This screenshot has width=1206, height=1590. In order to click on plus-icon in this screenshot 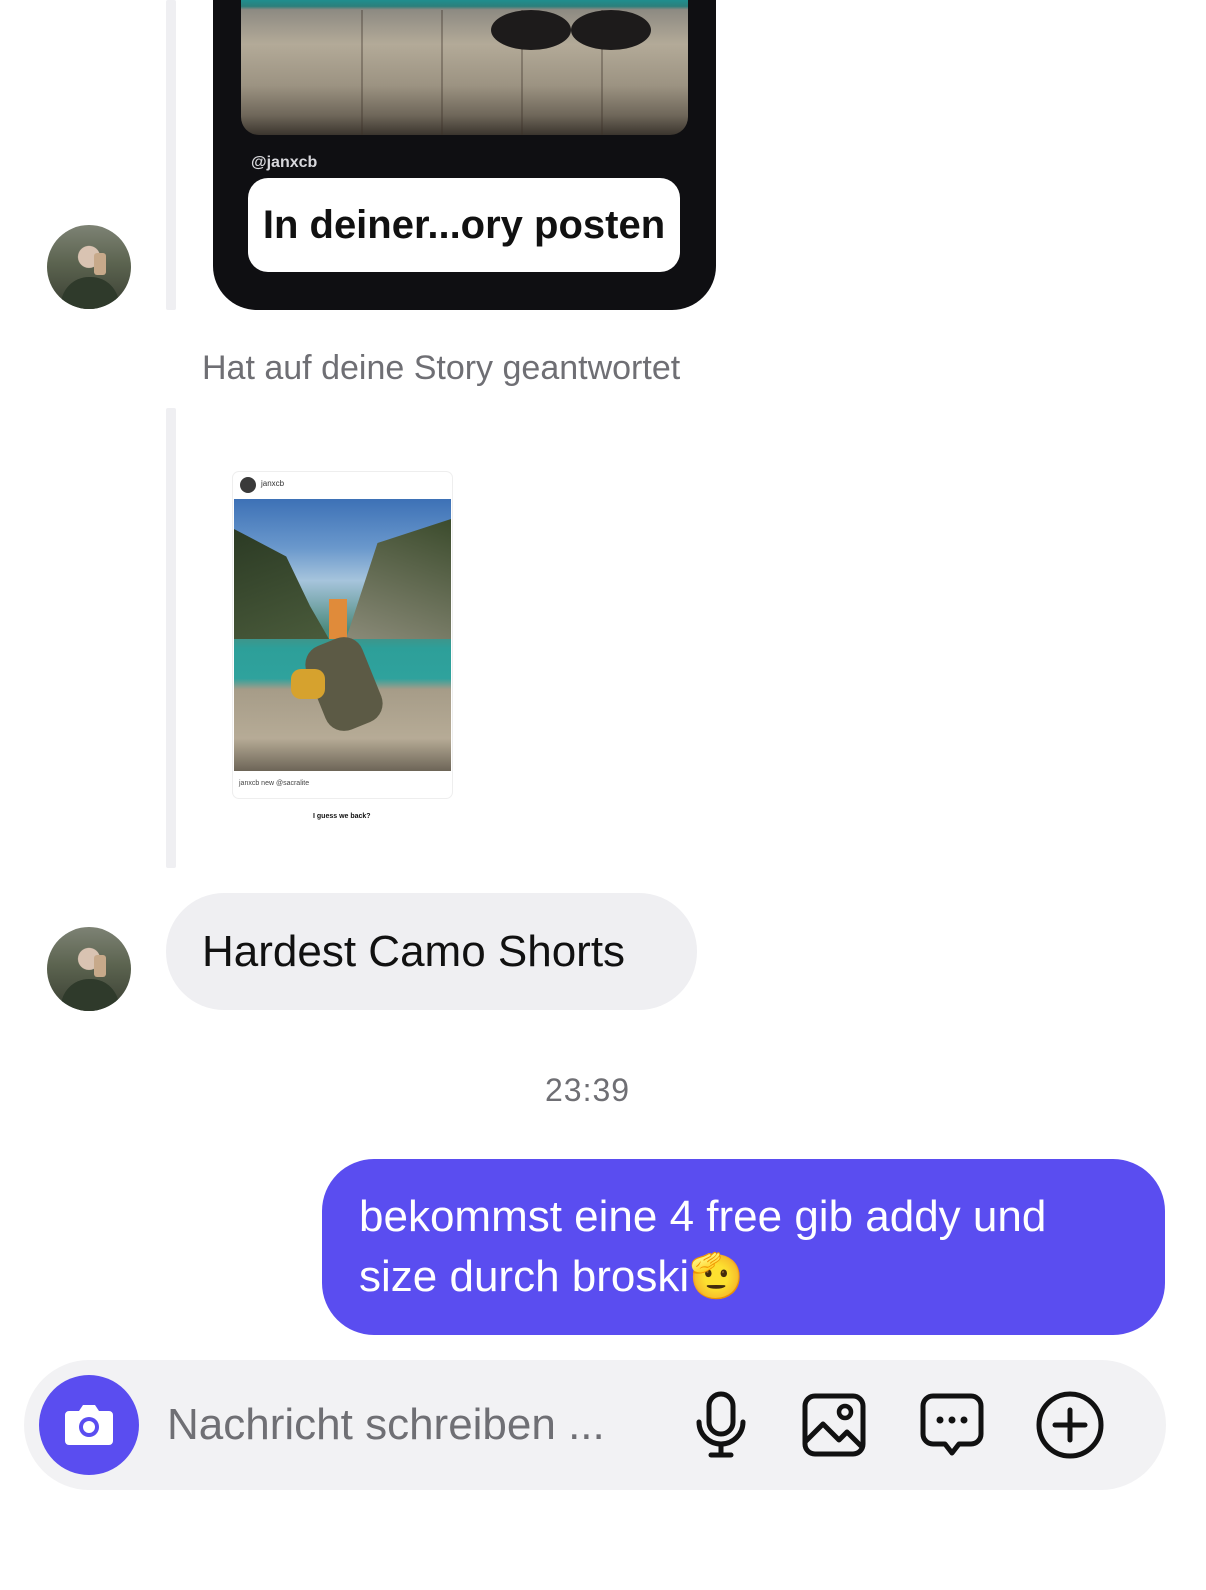, I will do `click(1070, 1425)`.